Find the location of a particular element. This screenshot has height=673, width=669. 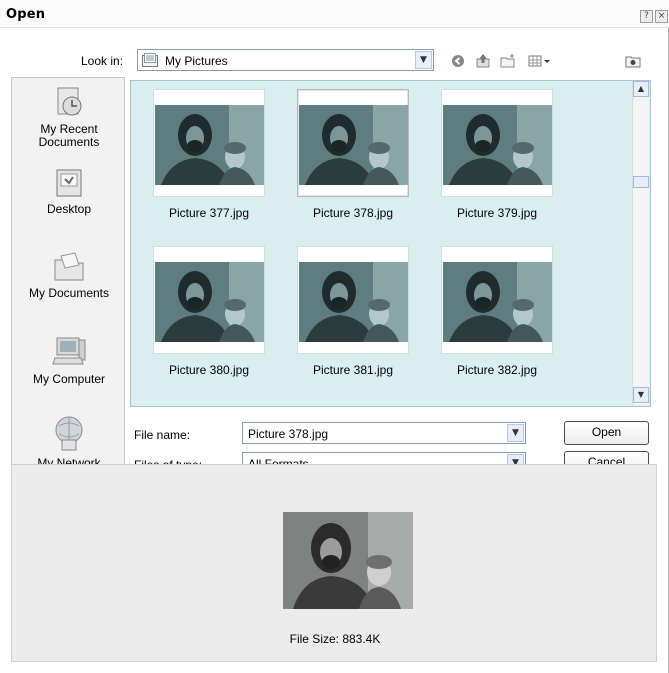

place-my-network: My Network is located at coordinates (69, 441).